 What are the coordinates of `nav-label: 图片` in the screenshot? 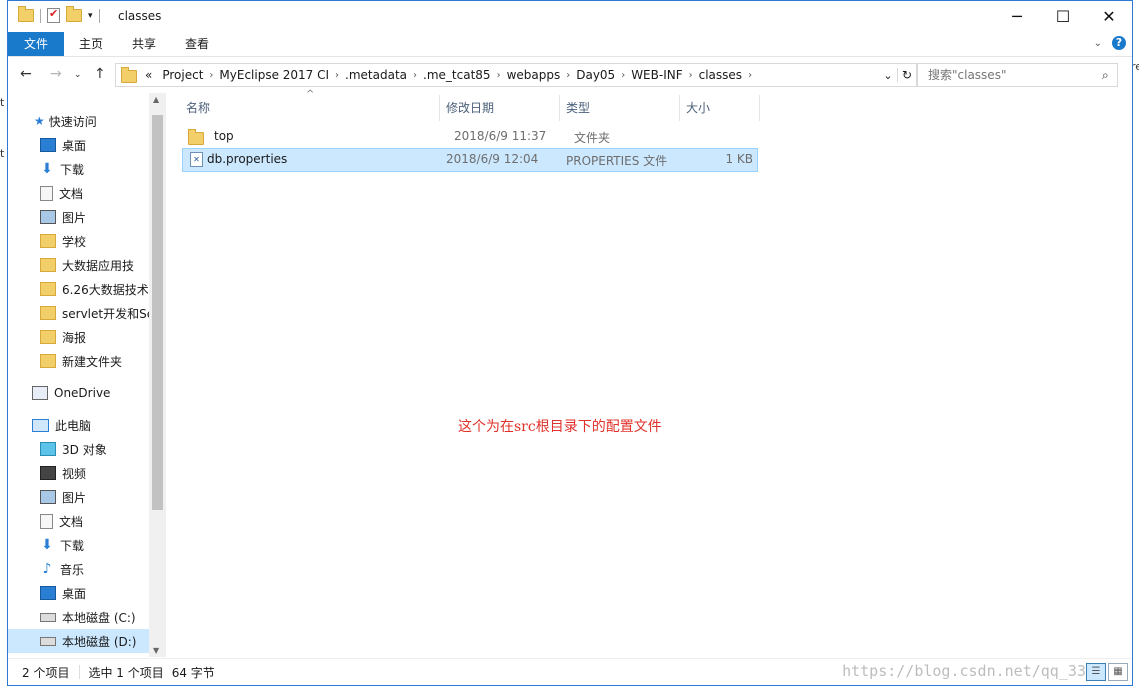 It's located at (74, 217).